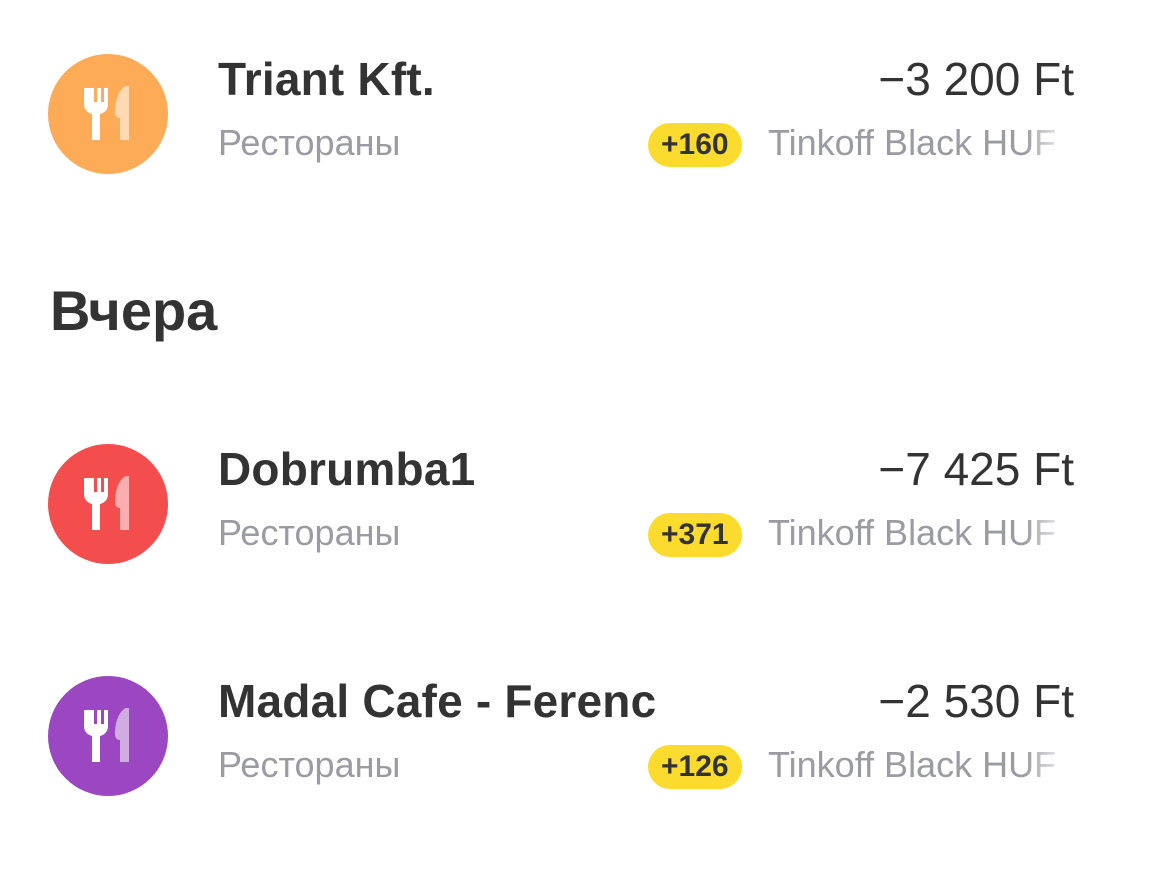  I want to click on amount: −2 530 Ft, so click(976, 701).